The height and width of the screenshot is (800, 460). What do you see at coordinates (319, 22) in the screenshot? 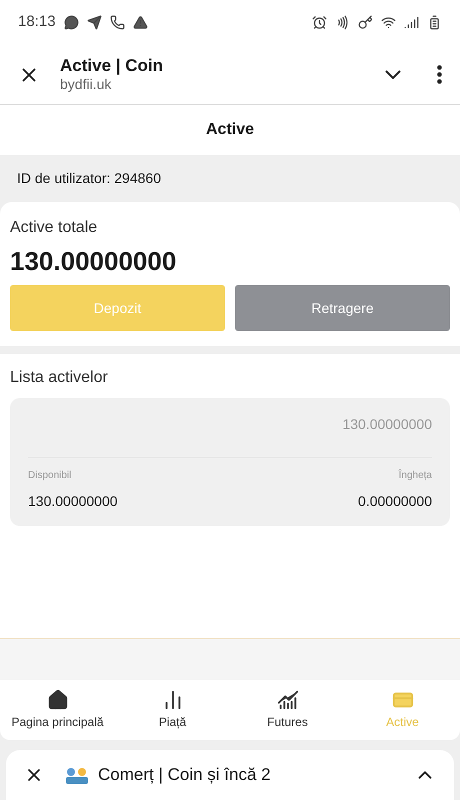
I see `alarm-icon` at bounding box center [319, 22].